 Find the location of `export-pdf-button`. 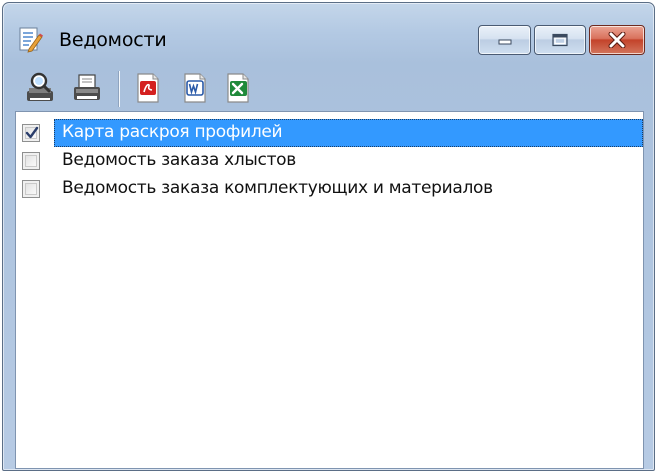

export-pdf-button is located at coordinates (148, 88).